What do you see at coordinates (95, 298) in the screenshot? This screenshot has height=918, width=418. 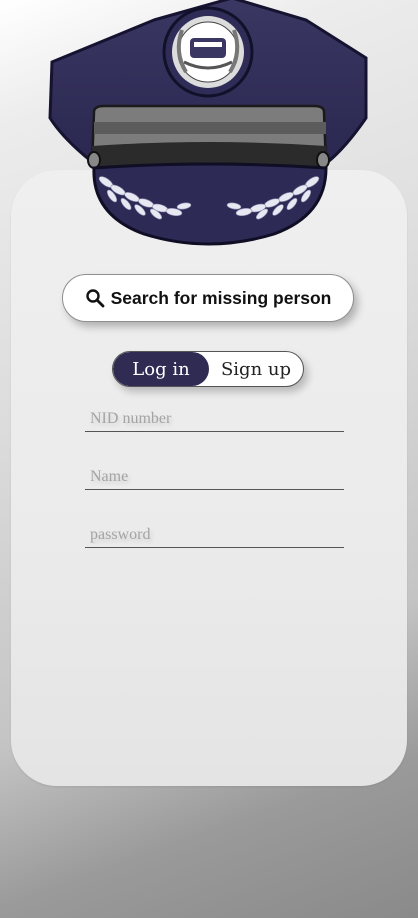 I see `search-icon` at bounding box center [95, 298].